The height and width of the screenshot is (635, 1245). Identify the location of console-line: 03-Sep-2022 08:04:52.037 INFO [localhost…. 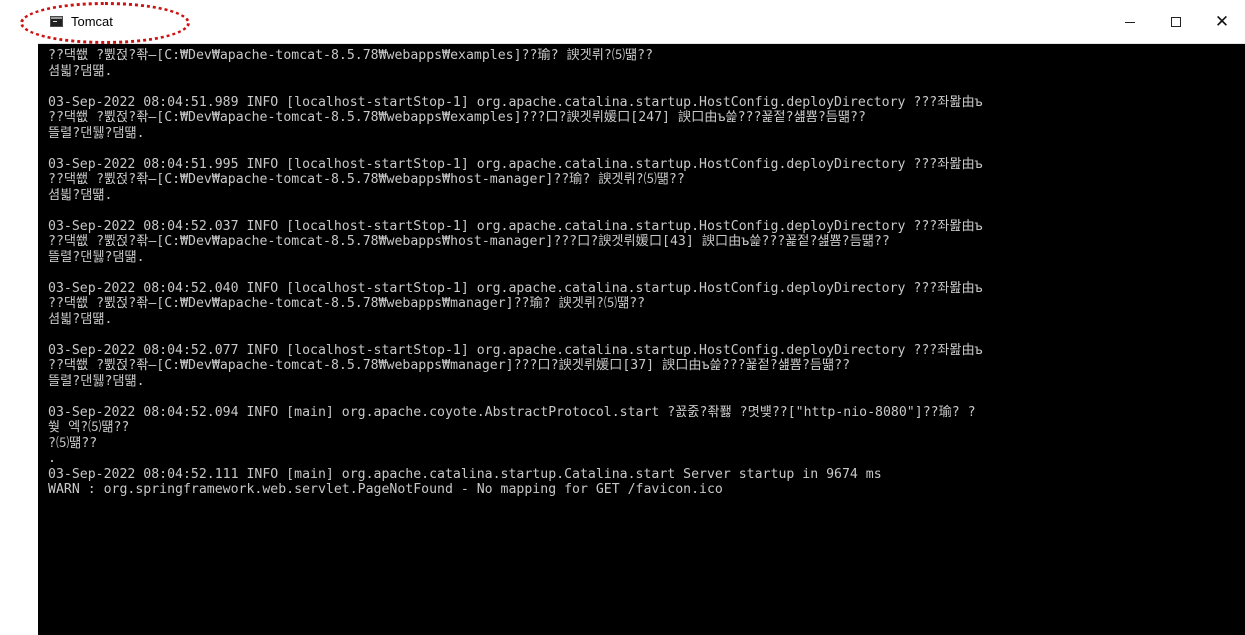
(515, 226).